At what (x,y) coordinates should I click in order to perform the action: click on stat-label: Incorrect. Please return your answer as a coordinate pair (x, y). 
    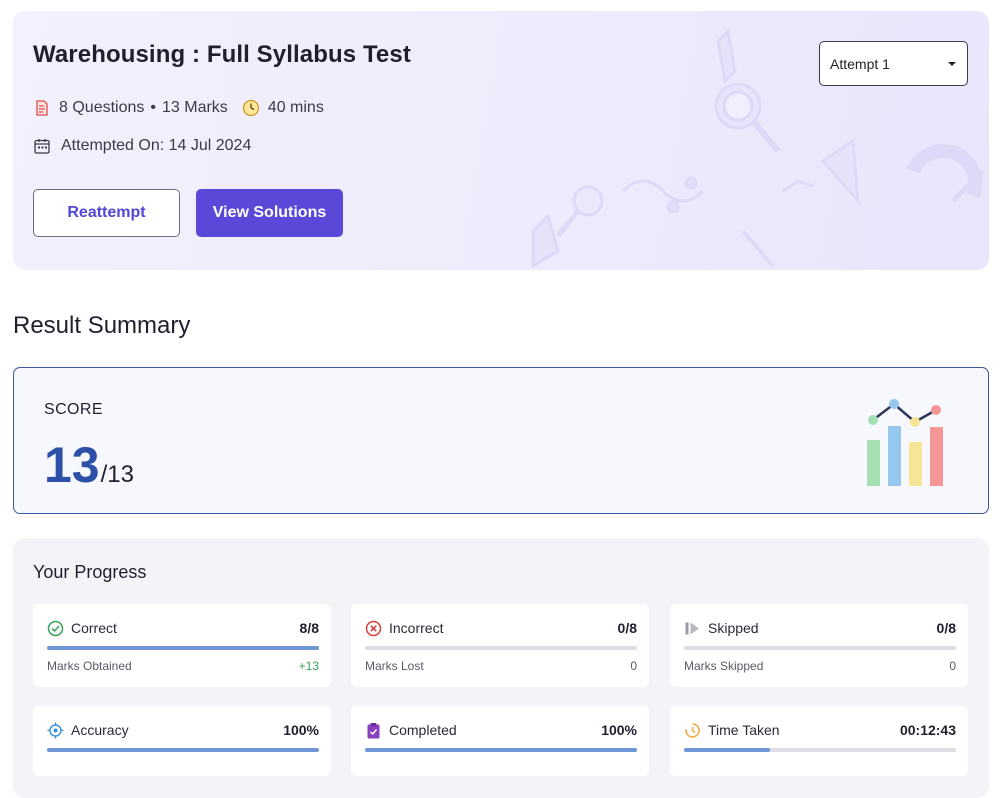
    Looking at the image, I should click on (416, 628).